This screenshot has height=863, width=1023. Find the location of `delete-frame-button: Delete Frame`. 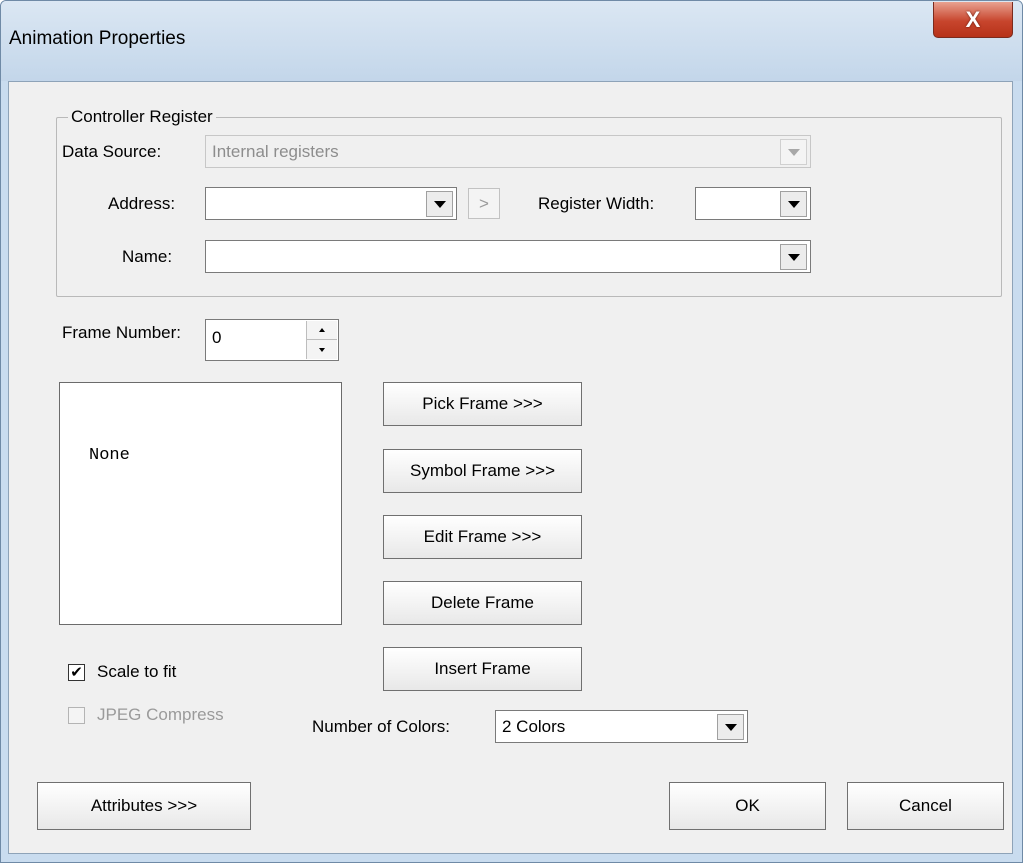

delete-frame-button: Delete Frame is located at coordinates (482, 603).